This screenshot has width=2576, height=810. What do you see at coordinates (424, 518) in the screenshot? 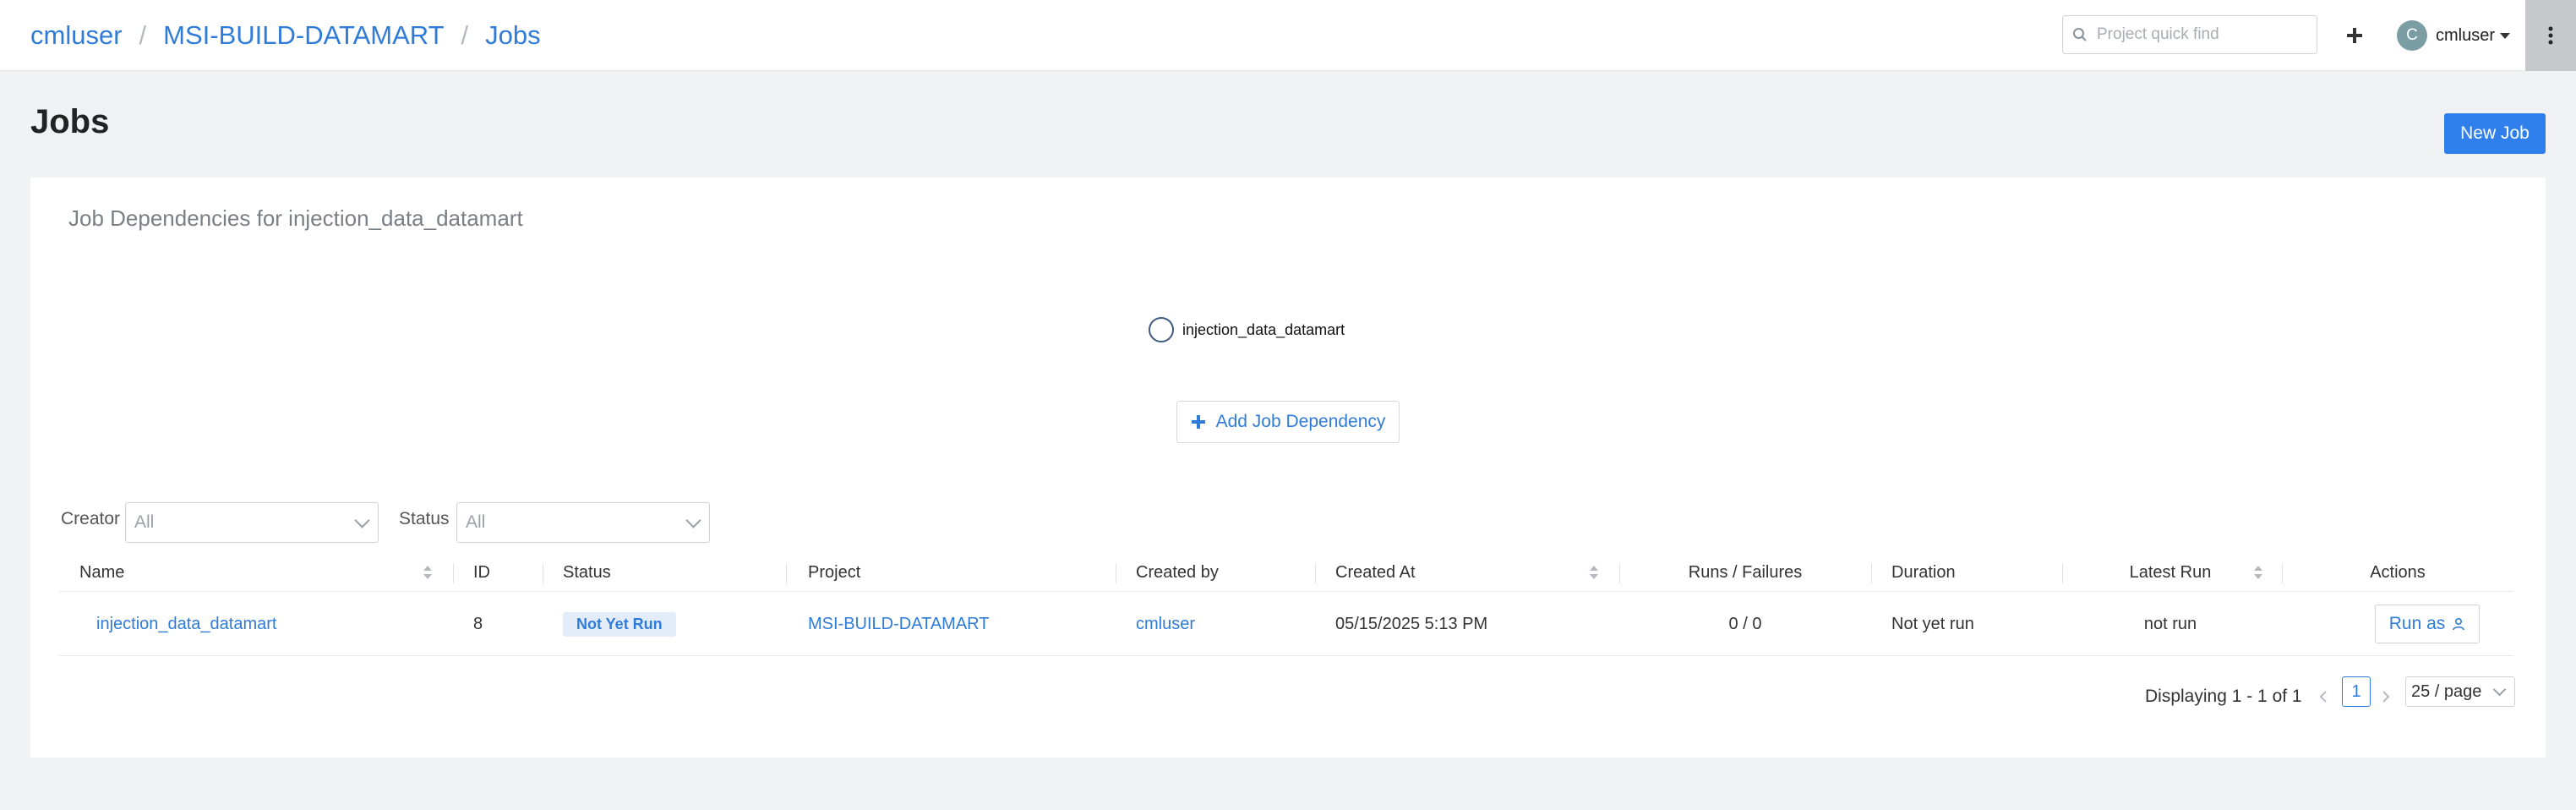
I see `status-filter-label: Status` at bounding box center [424, 518].